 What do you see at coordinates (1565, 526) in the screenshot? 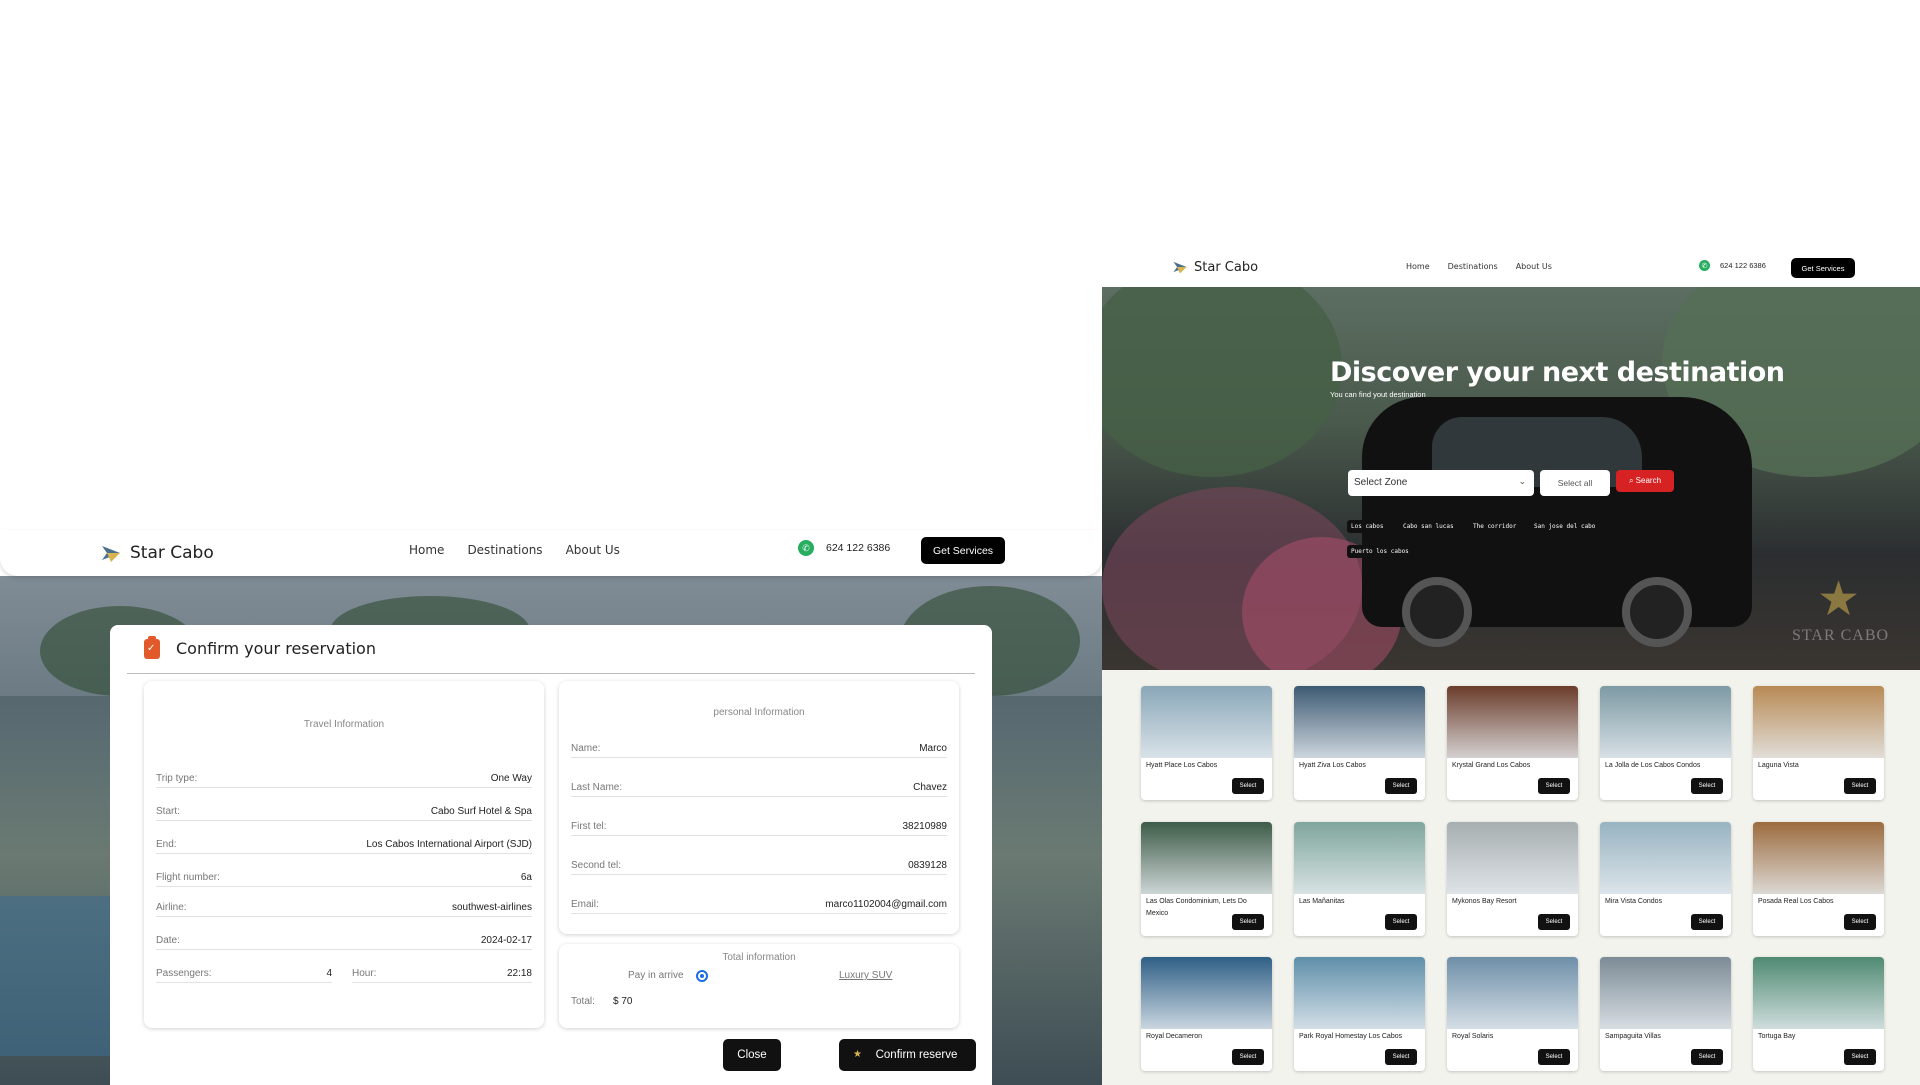
I see `zone-chip: San jose del cabo` at bounding box center [1565, 526].